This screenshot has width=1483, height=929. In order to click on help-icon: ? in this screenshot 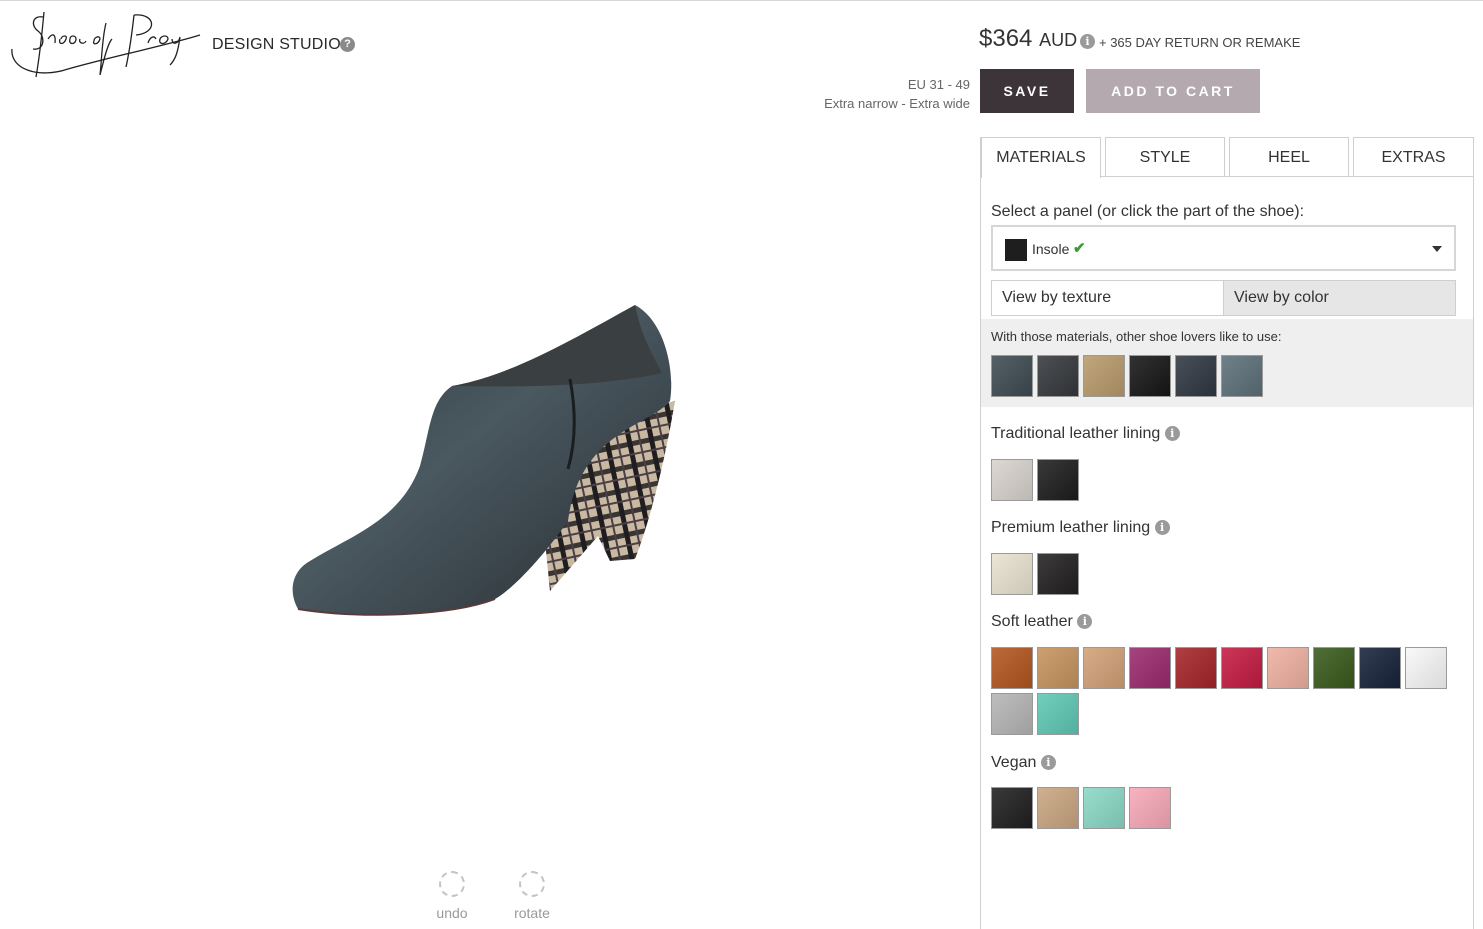, I will do `click(347, 44)`.